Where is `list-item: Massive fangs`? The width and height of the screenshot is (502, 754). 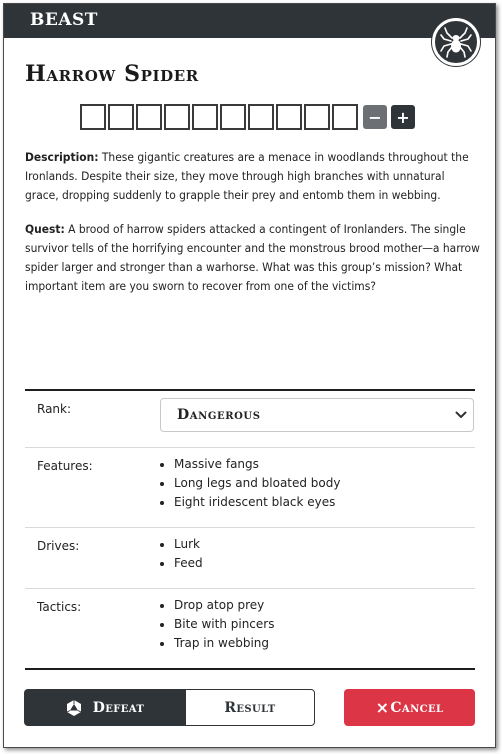 list-item: Massive fangs is located at coordinates (257, 464).